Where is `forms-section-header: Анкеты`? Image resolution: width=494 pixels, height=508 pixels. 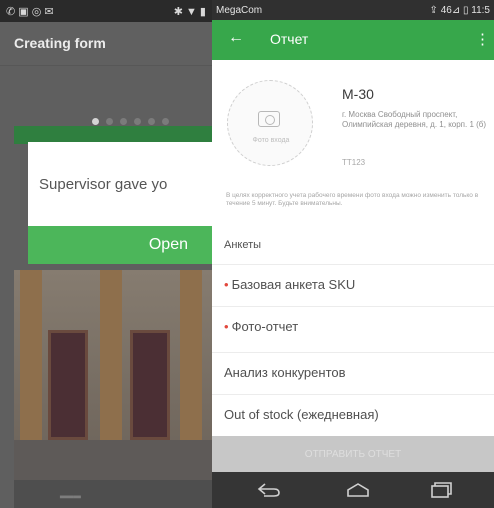
forms-section-header: Анкеты is located at coordinates (353, 246).